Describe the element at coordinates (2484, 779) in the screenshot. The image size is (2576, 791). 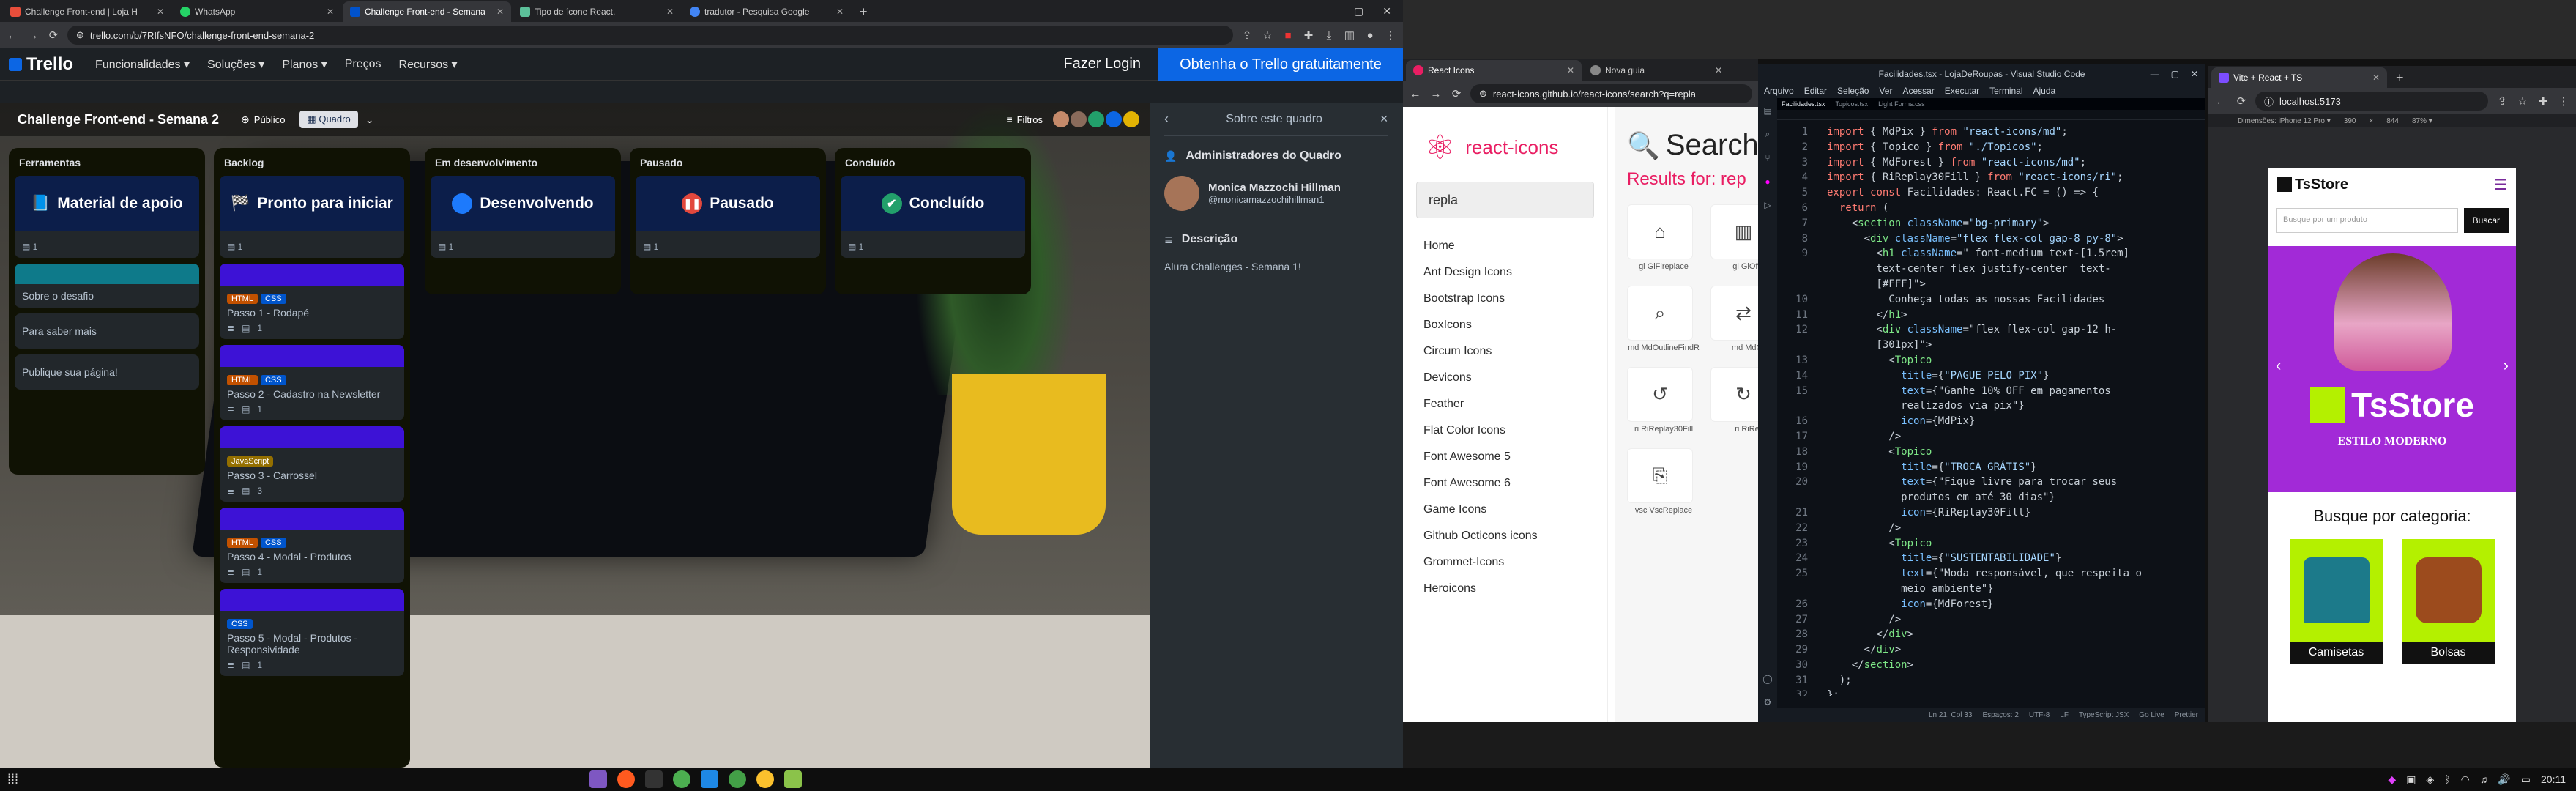
I see `music-icon: ♫` at that location.